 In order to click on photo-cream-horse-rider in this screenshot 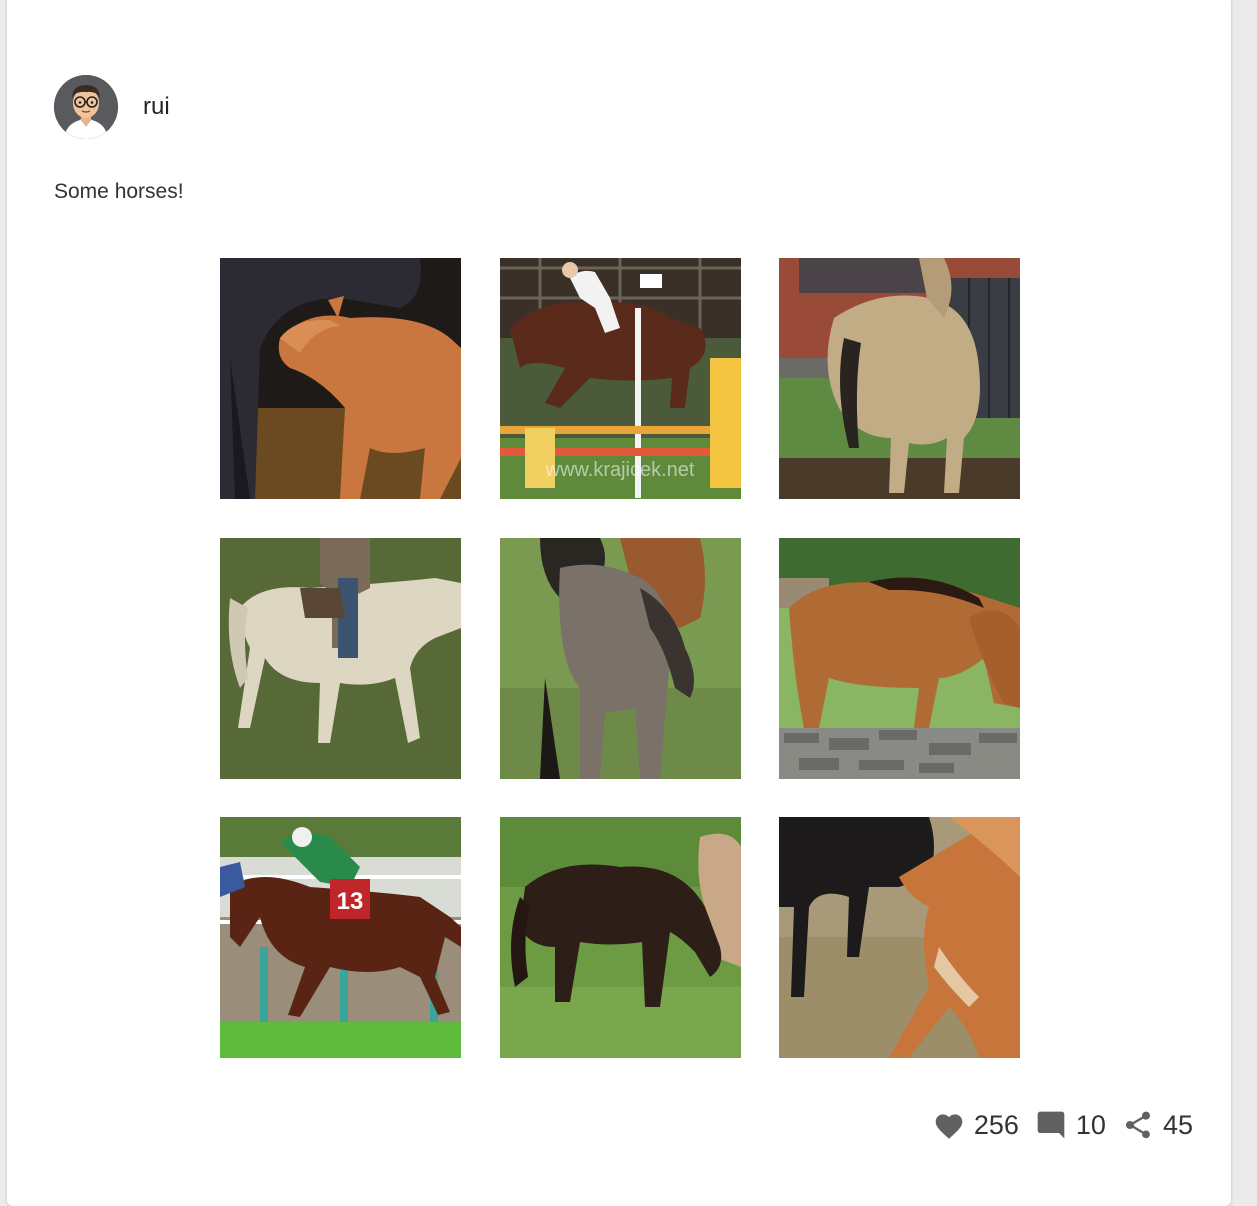, I will do `click(340, 658)`.